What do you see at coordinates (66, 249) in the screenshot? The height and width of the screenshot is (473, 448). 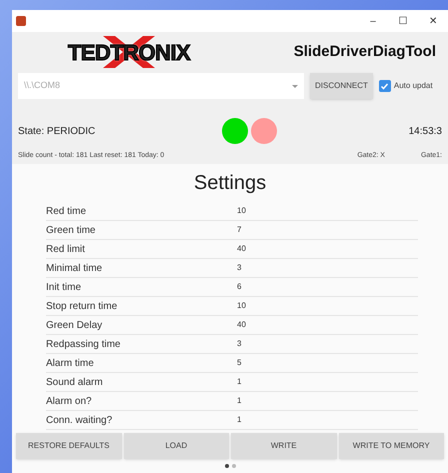 I see `setting-name: Red limit` at bounding box center [66, 249].